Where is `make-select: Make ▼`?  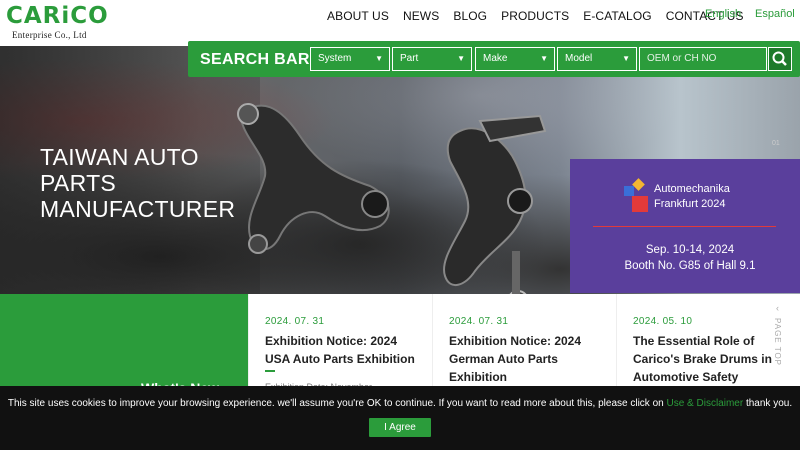
make-select: Make ▼ is located at coordinates (515, 59).